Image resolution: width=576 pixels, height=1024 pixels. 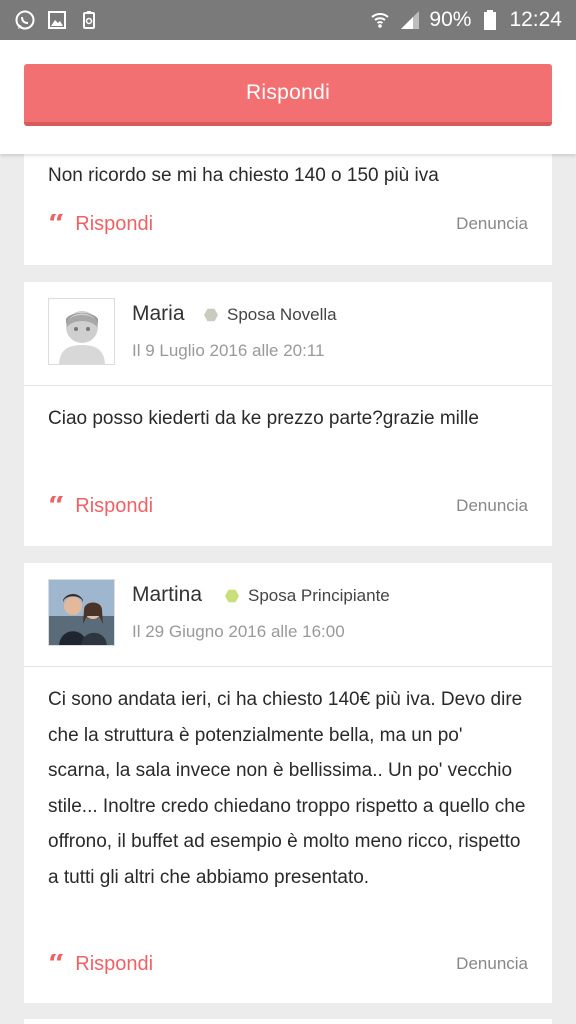 I want to click on recycle-icon, so click(x=89, y=20).